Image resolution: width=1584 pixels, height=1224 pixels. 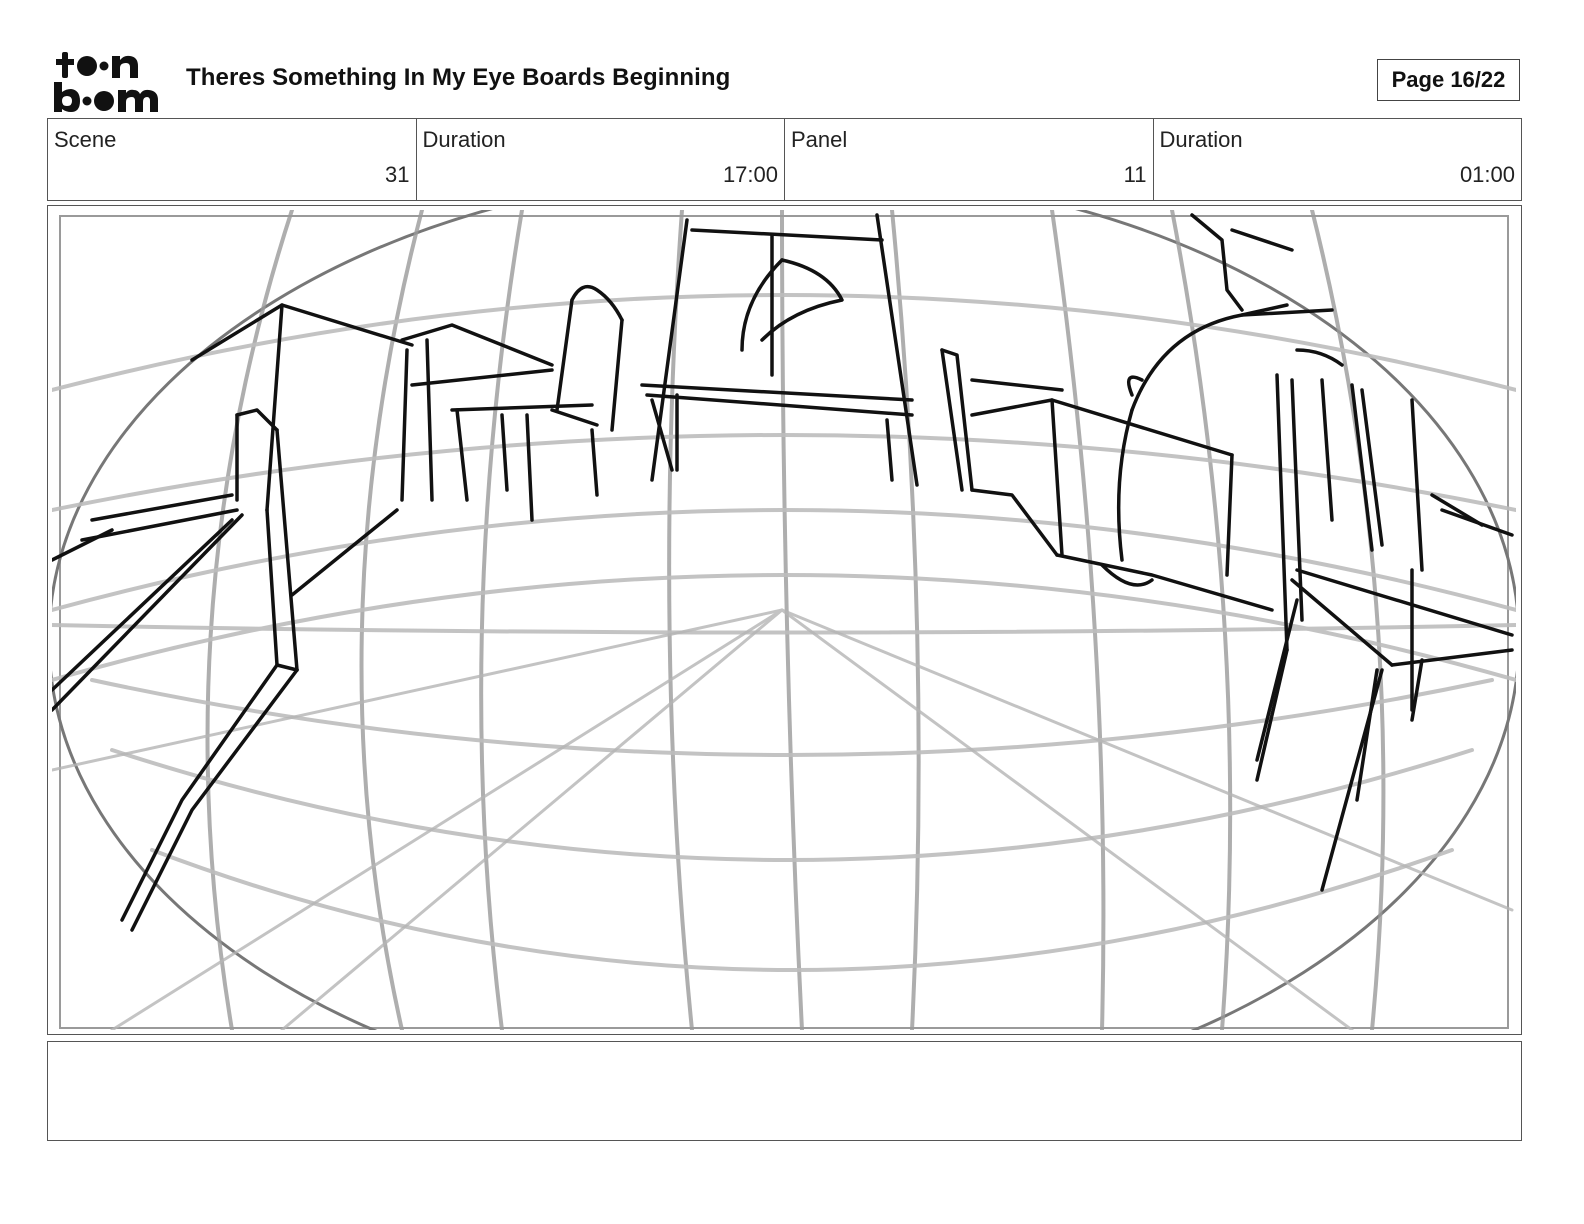 I want to click on scene-duration-cell: Duration 17:00, so click(x=601, y=159).